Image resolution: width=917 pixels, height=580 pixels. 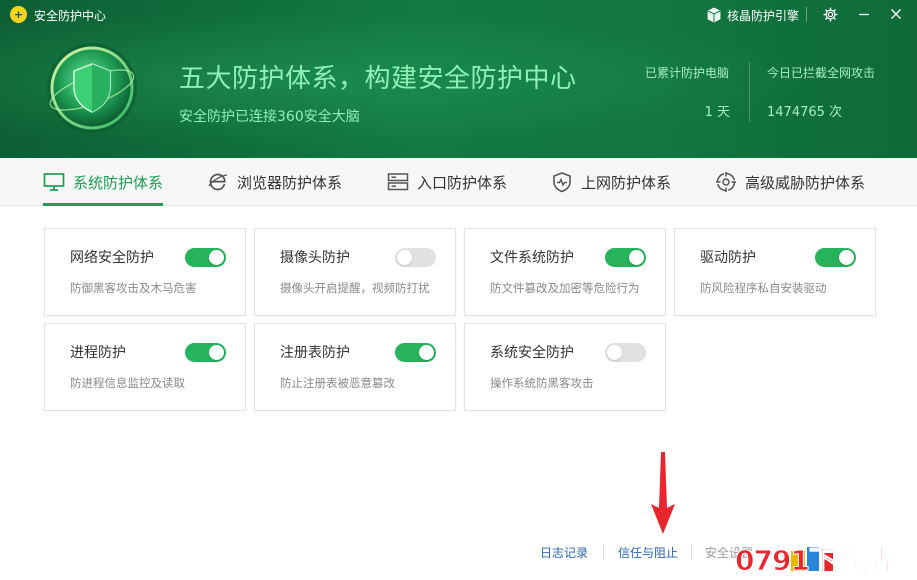 I want to click on tab-label: 上网防护体系, so click(x=626, y=182).